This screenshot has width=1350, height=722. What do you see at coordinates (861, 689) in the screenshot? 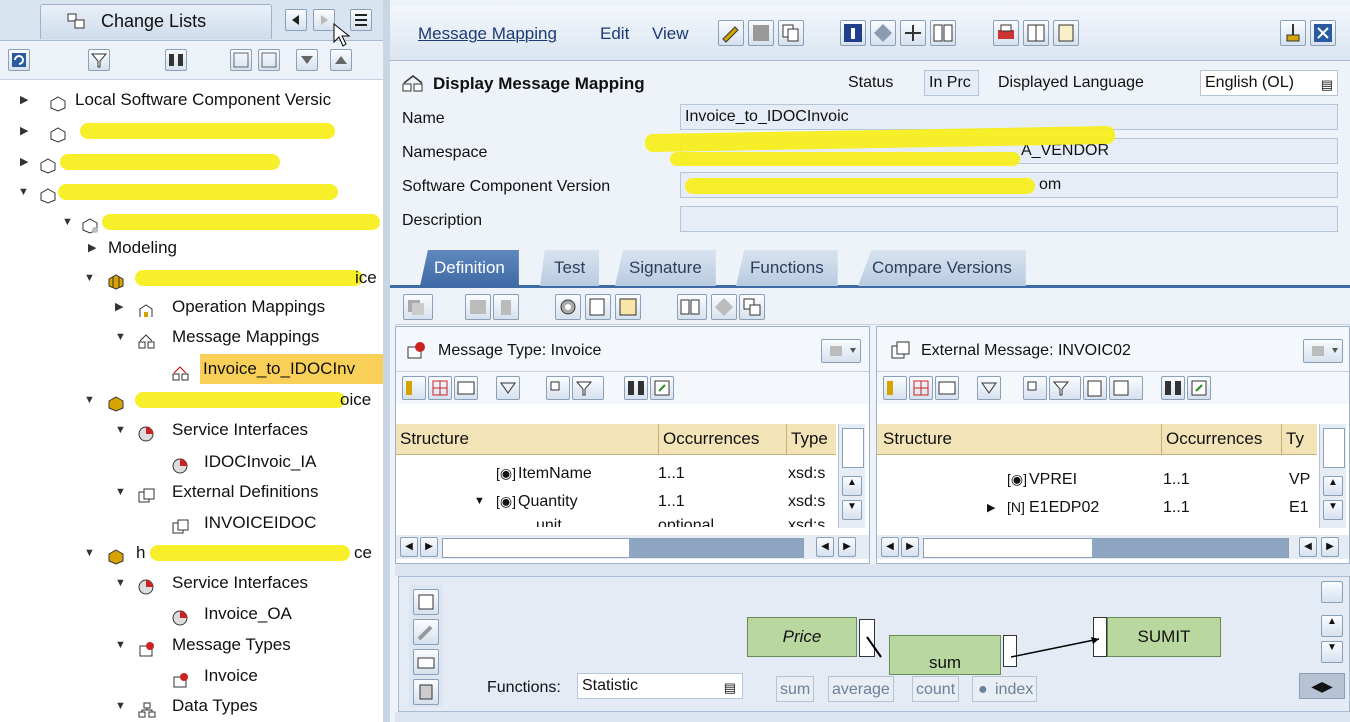
I see `function-button-average: average` at bounding box center [861, 689].